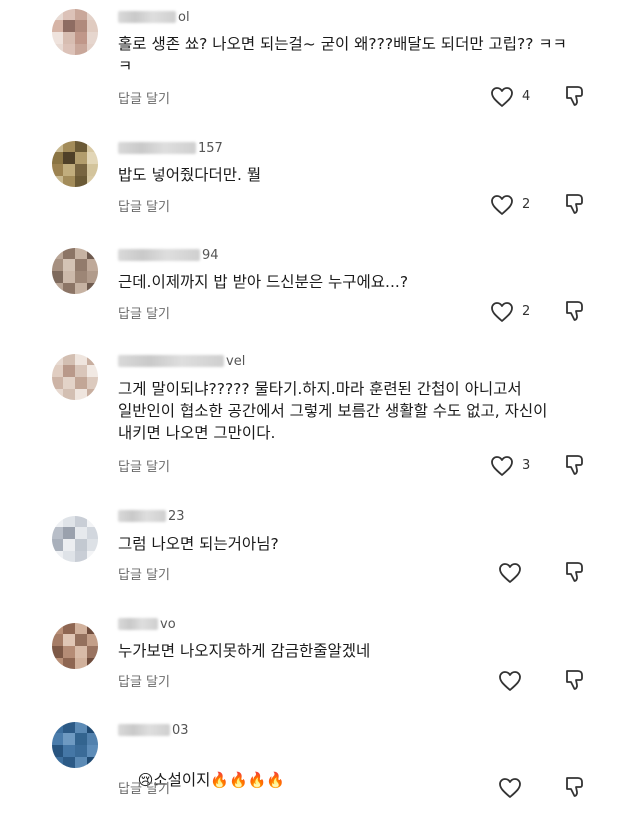  I want to click on comment-text: 누가보면 나오지못하게 감금한줄알겠네, so click(244, 651).